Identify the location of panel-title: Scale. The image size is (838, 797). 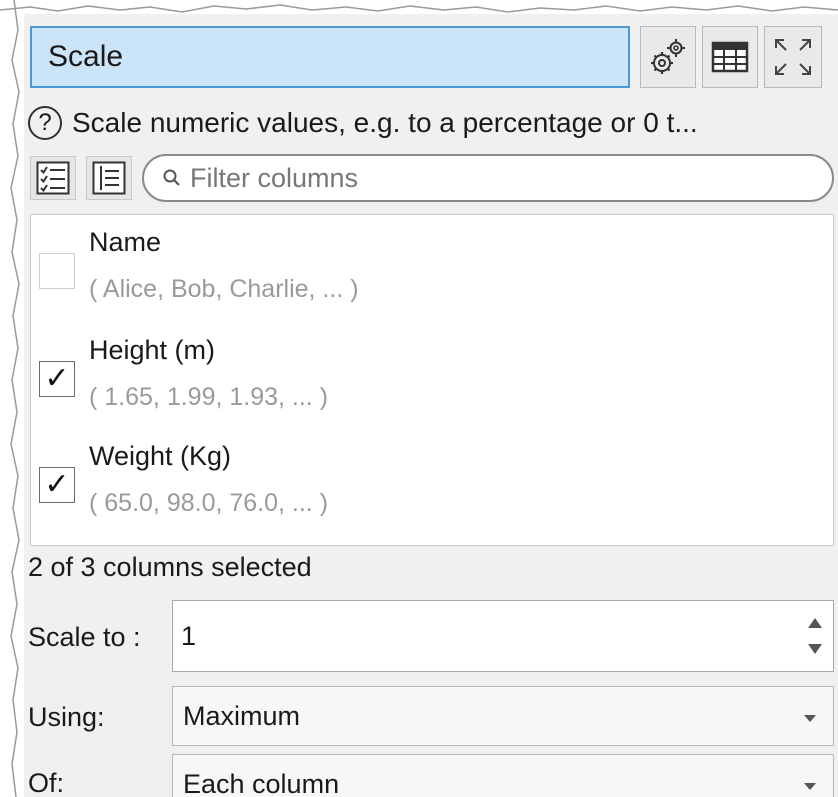
(330, 57).